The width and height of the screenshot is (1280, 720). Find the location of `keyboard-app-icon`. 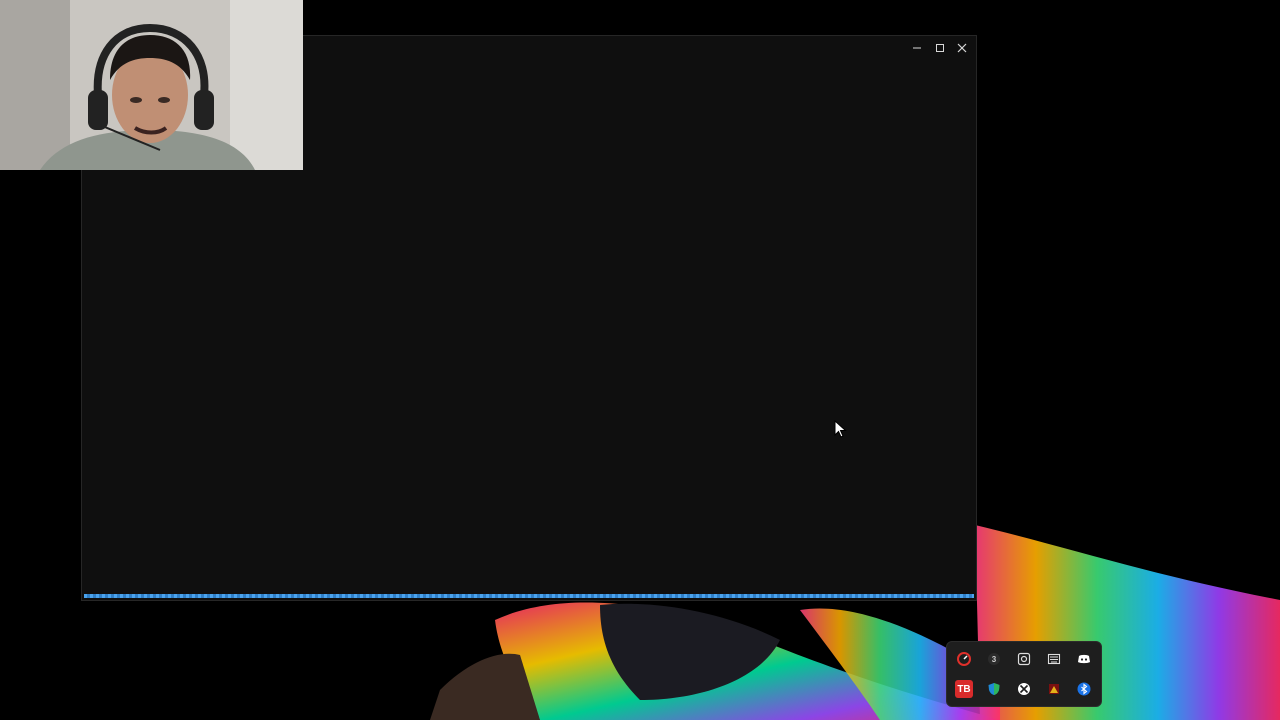

keyboard-app-icon is located at coordinates (1054, 659).